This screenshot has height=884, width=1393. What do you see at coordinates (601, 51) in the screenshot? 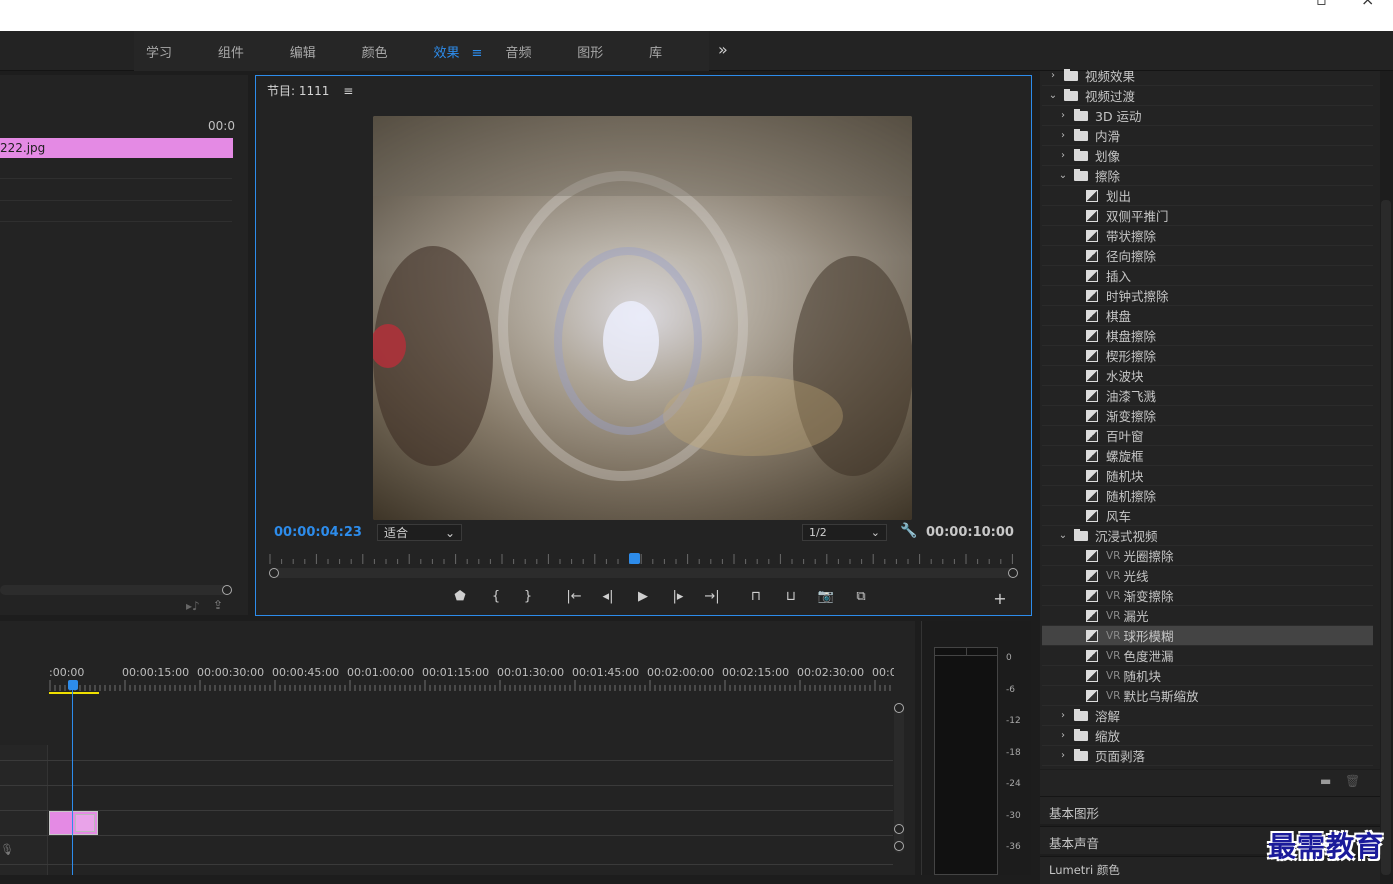
I see `tab-6: 图形` at bounding box center [601, 51].